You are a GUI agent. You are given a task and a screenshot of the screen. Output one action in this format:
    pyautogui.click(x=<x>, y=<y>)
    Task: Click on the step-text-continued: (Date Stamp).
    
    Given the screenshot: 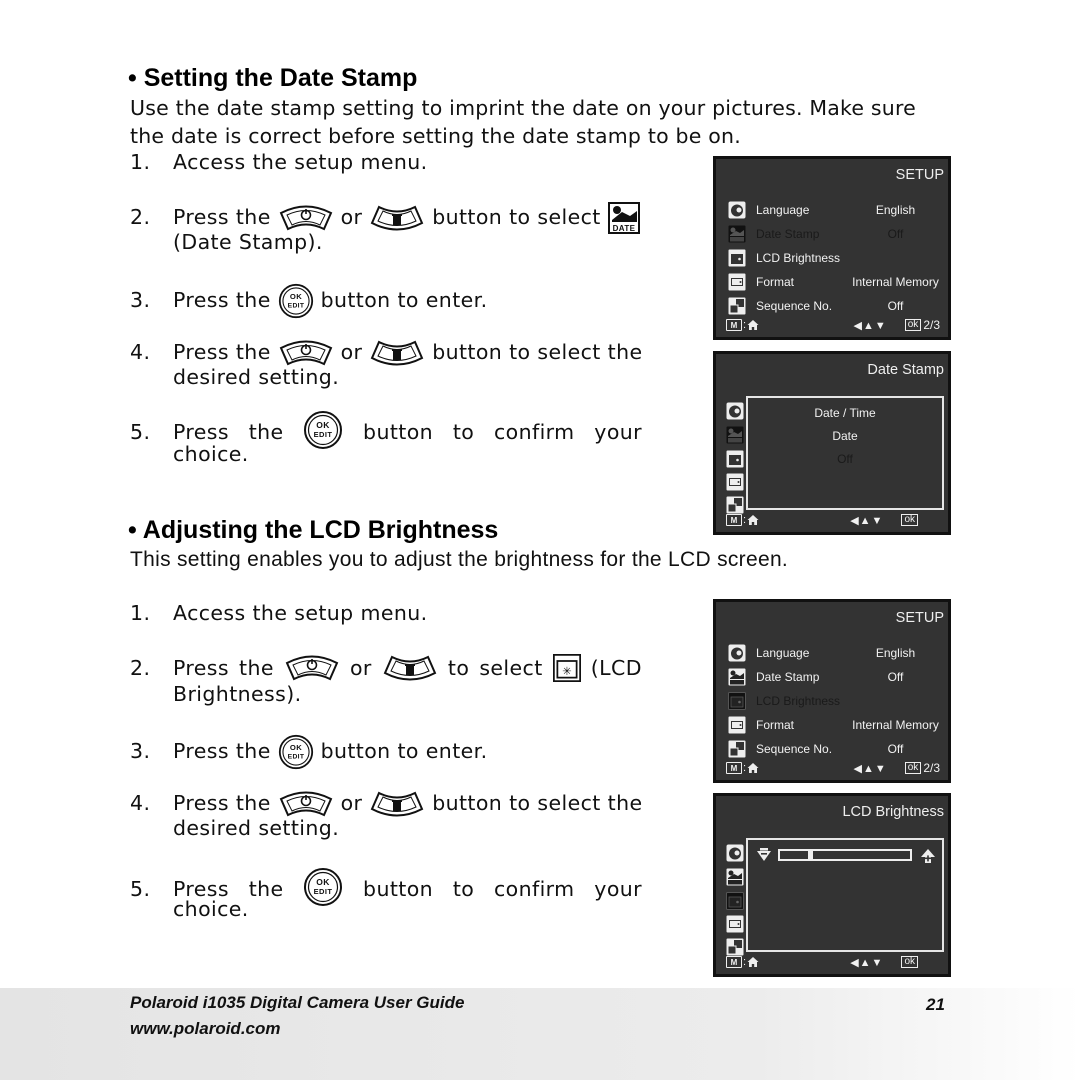 What is the action you would take?
    pyautogui.click(x=248, y=242)
    